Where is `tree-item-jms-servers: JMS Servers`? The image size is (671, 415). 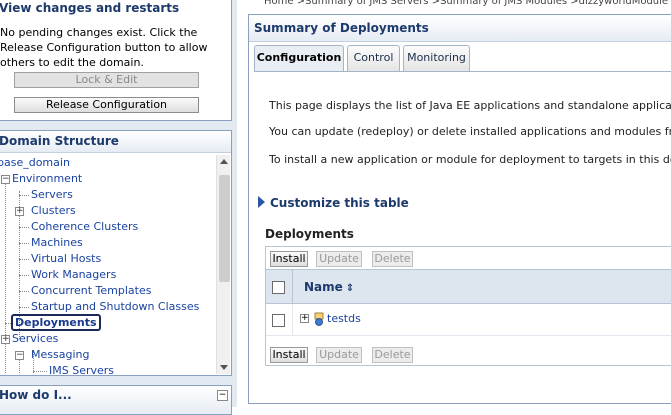 tree-item-jms-servers: JMS Servers is located at coordinates (81, 368).